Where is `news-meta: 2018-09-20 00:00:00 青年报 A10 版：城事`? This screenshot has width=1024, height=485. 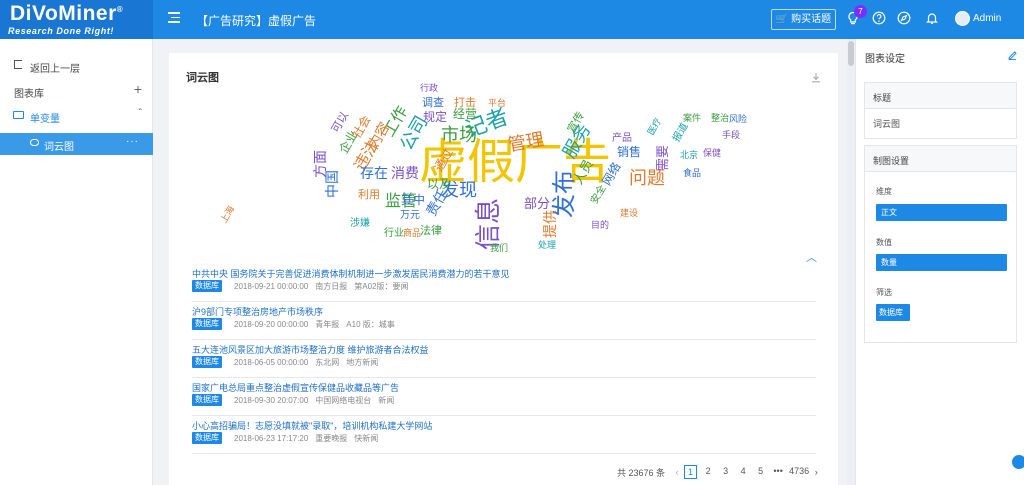 news-meta: 2018-09-20 00:00:00 青年报 A10 版：城事 is located at coordinates (318, 324).